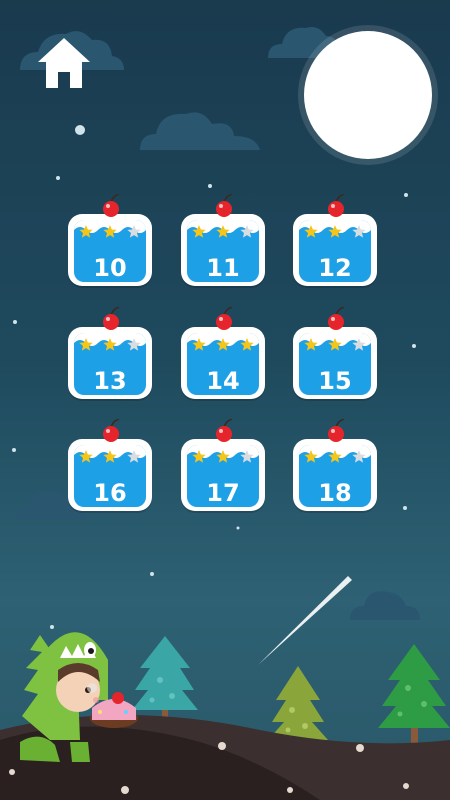 The height and width of the screenshot is (800, 450). I want to click on level-button-15: 15, so click(335, 353).